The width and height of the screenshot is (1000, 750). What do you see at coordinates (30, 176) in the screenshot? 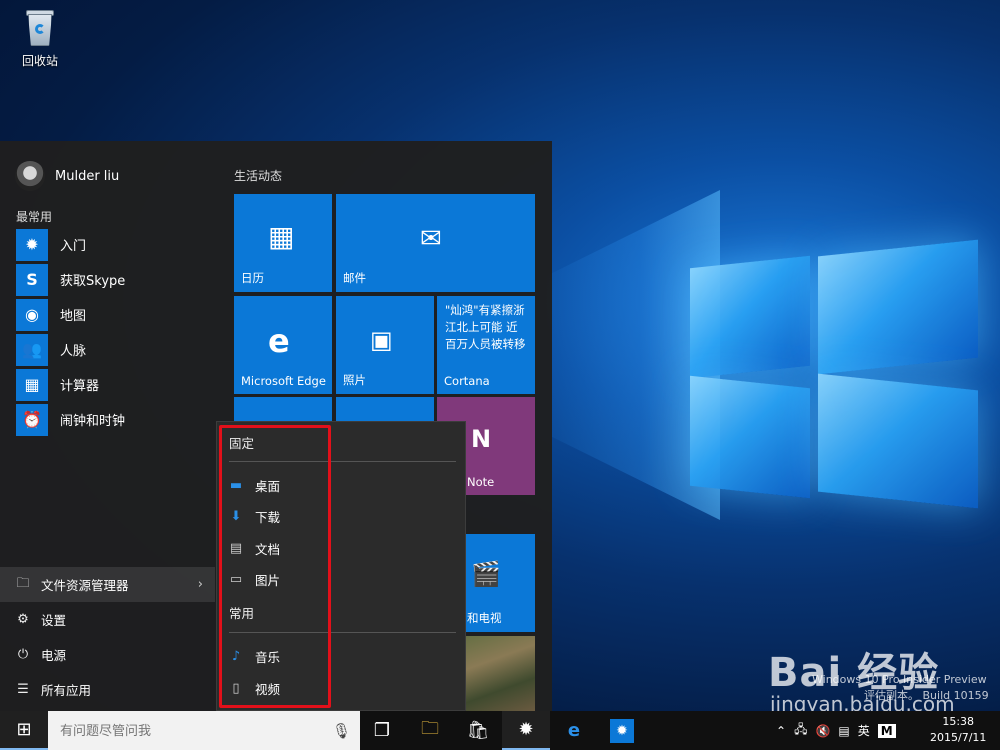
I see `avatar` at bounding box center [30, 176].